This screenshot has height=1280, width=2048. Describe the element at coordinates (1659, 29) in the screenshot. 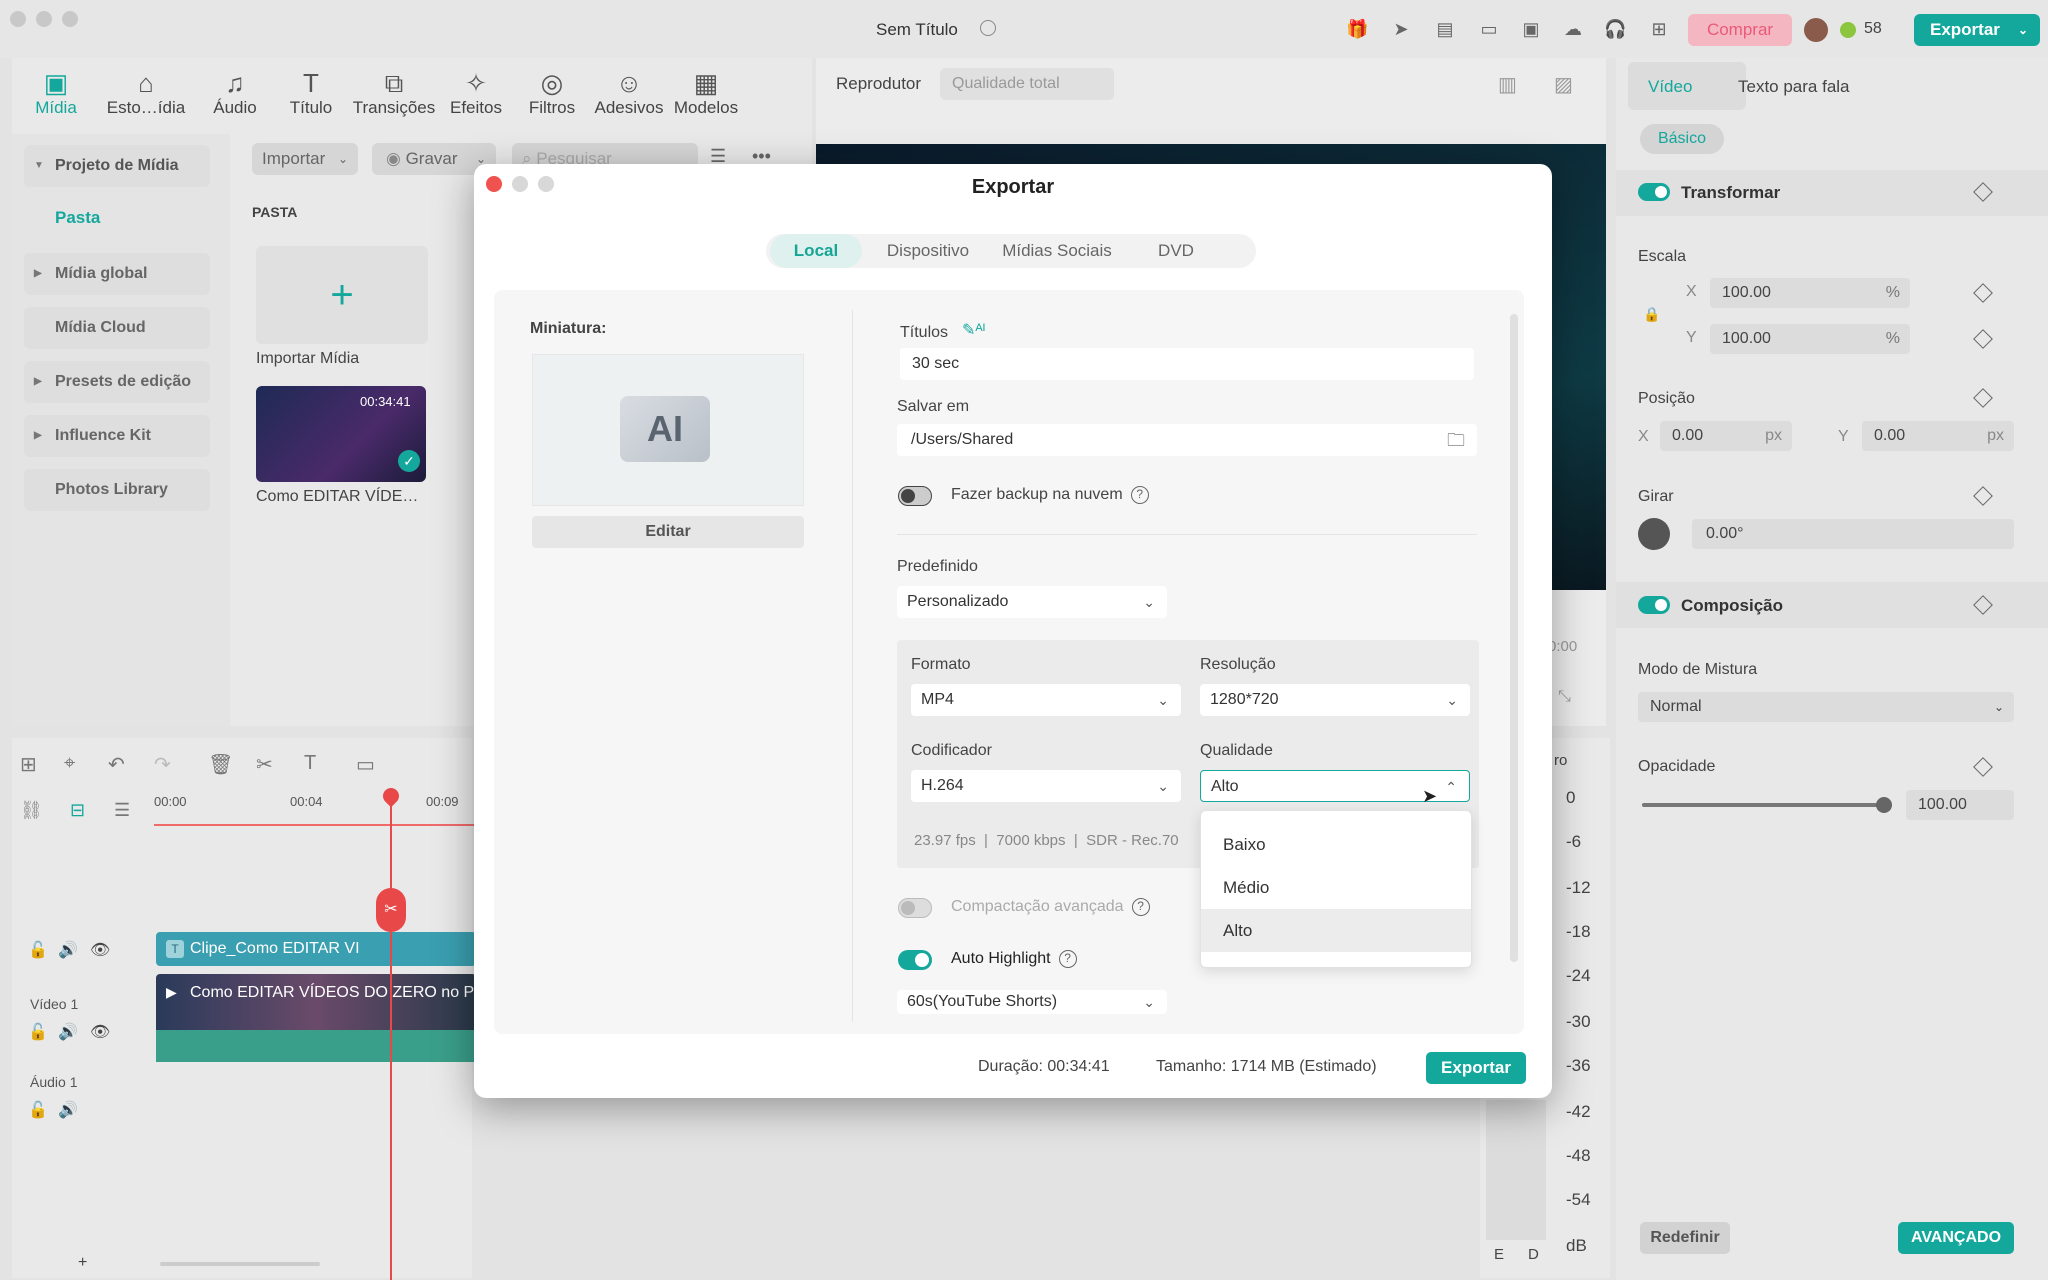

I see `apps-grid-icon: ⊞` at that location.